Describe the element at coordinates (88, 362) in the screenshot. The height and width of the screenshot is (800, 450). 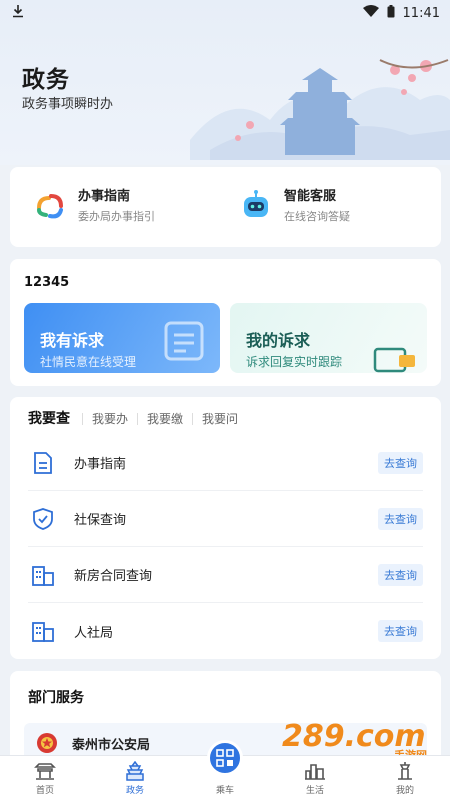
I see `submit-appeal-subtitle: 社情民意在线受理` at that location.